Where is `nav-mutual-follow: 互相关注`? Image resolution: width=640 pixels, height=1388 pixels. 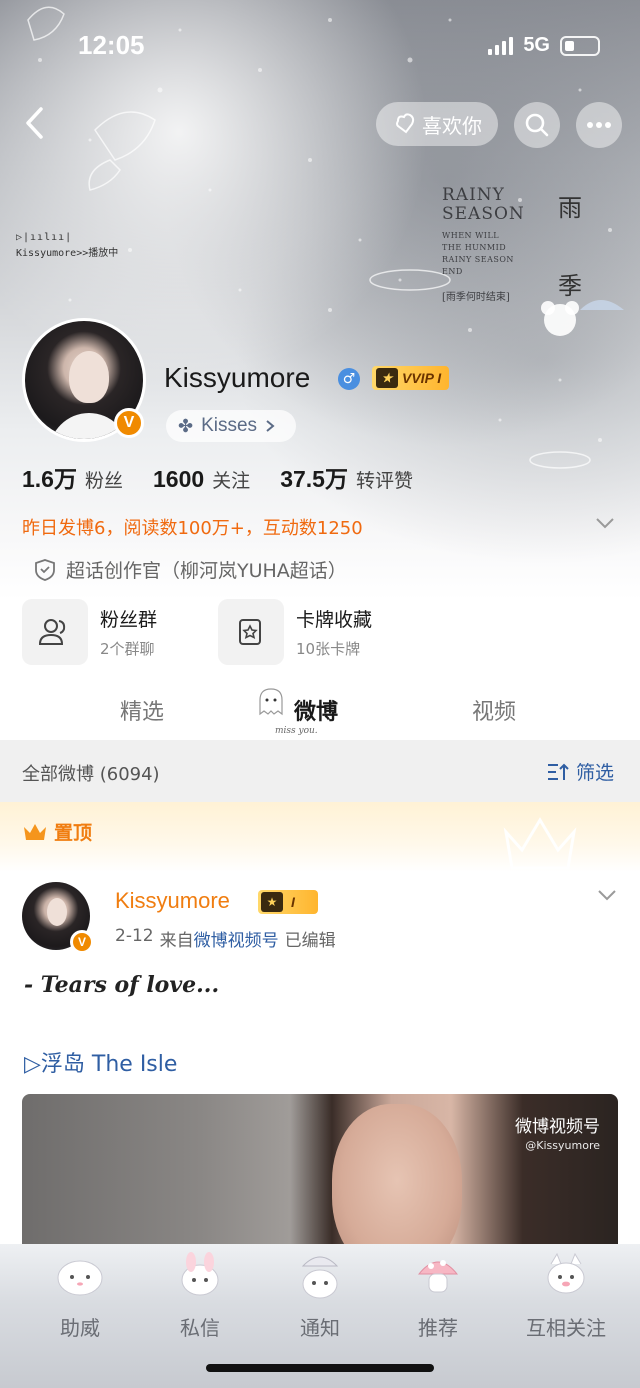 nav-mutual-follow: 互相关注 is located at coordinates (566, 1295).